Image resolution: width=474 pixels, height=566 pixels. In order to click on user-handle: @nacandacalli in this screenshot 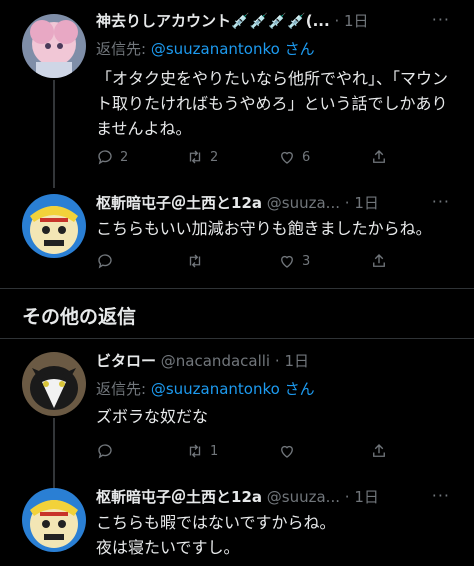, I will do `click(215, 361)`.